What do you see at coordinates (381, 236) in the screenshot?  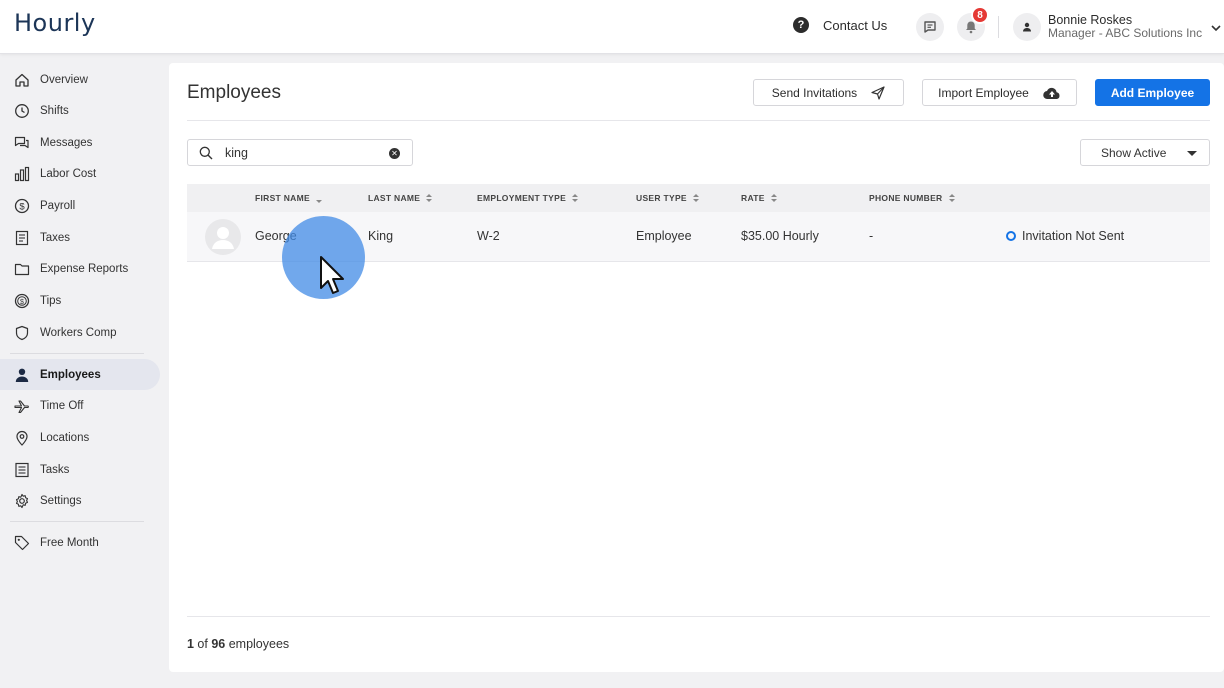 I see `cell-last-name: King` at bounding box center [381, 236].